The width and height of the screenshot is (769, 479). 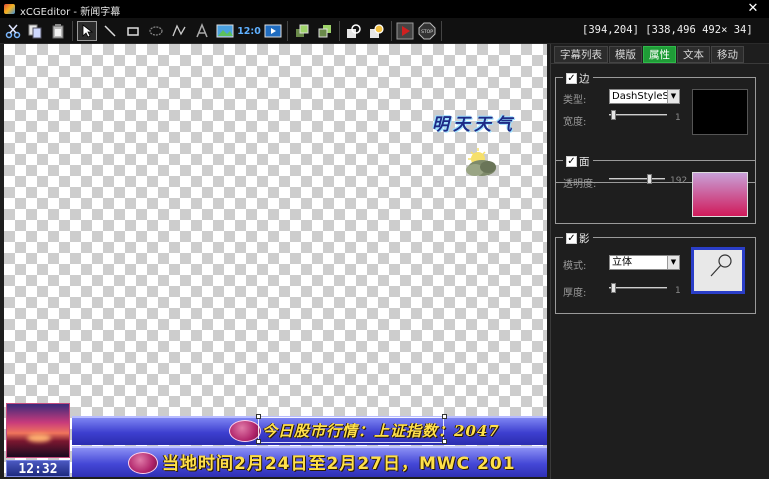 I want to click on border-width-label: 宽度:, so click(x=575, y=122).